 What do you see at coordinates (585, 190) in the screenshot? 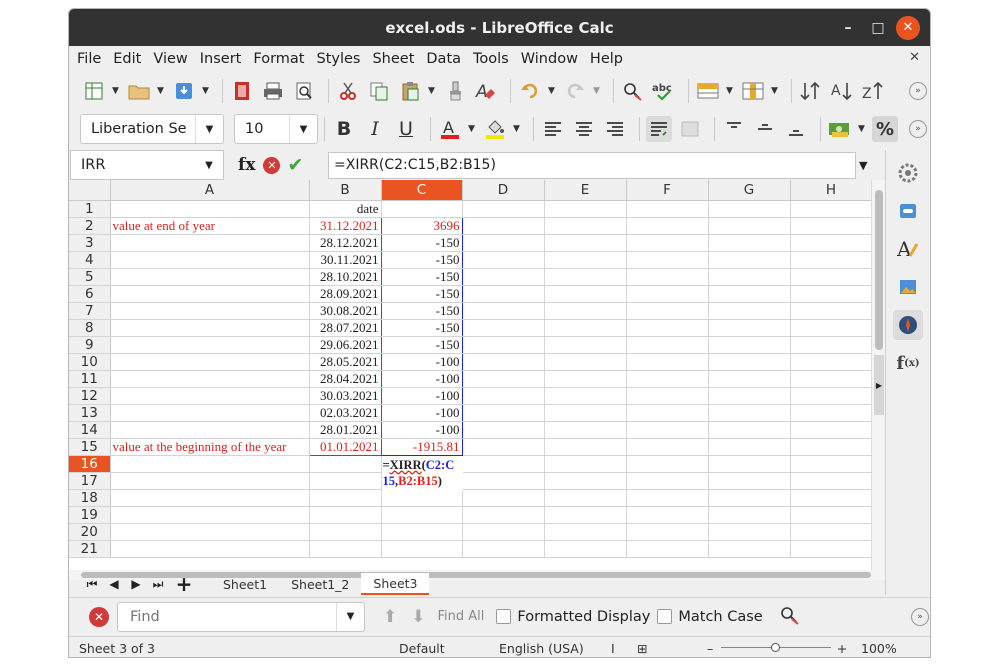
I see `column-header-e: E` at bounding box center [585, 190].